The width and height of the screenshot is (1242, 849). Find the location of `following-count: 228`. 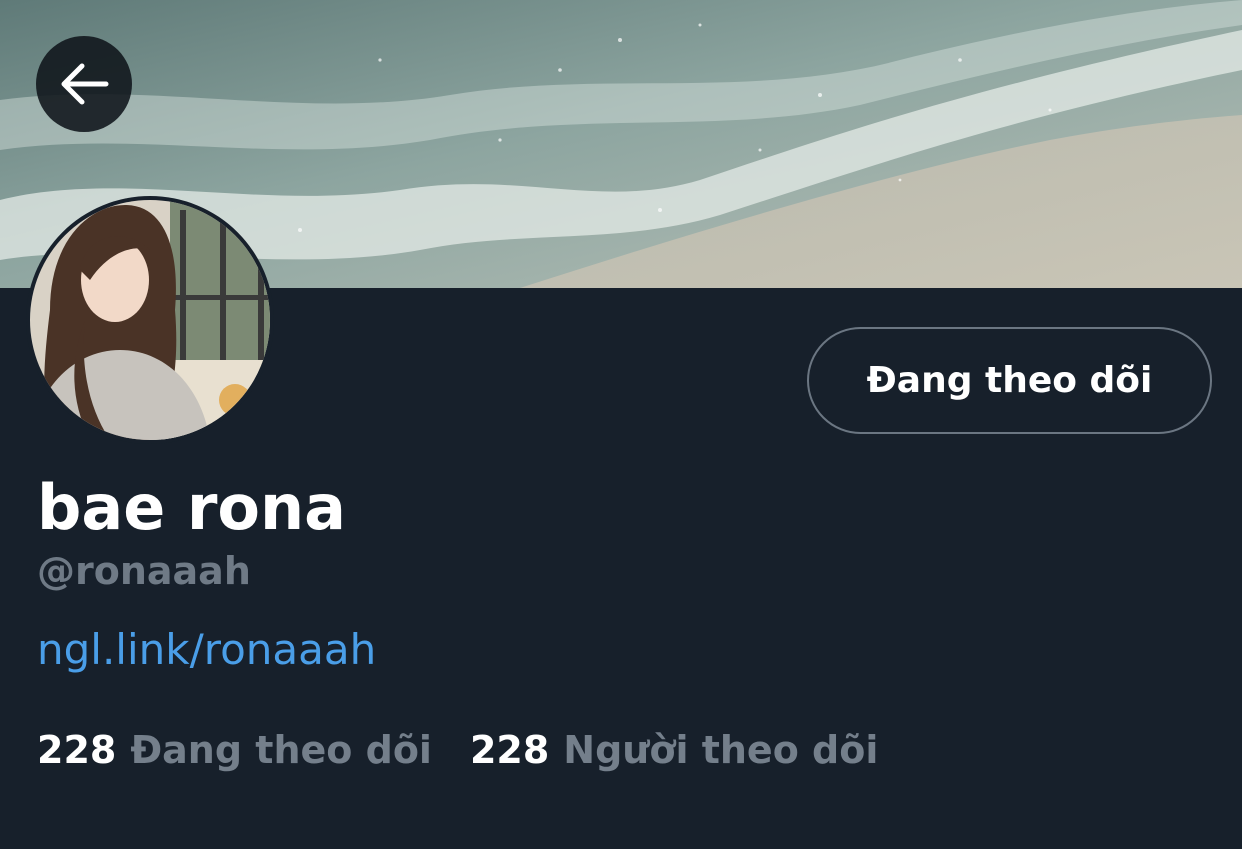

following-count: 228 is located at coordinates (77, 750).